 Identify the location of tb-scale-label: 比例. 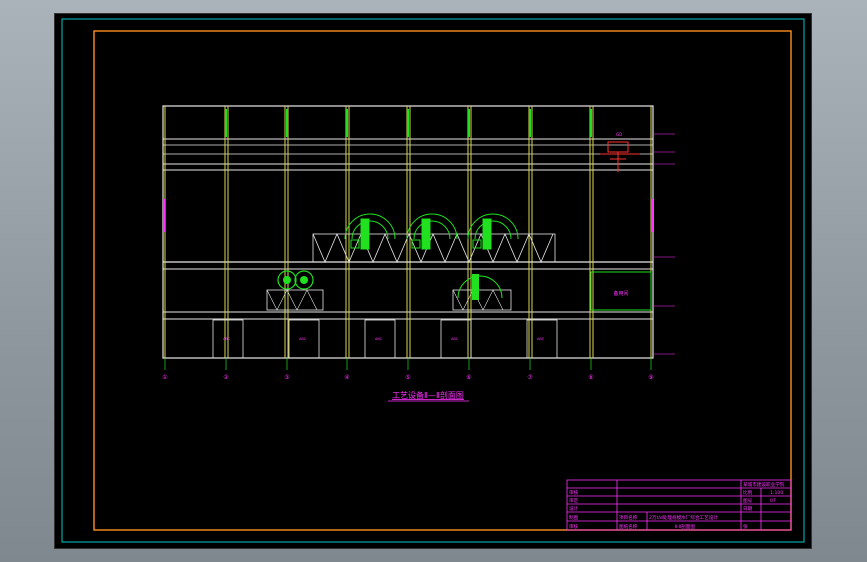
(748, 492).